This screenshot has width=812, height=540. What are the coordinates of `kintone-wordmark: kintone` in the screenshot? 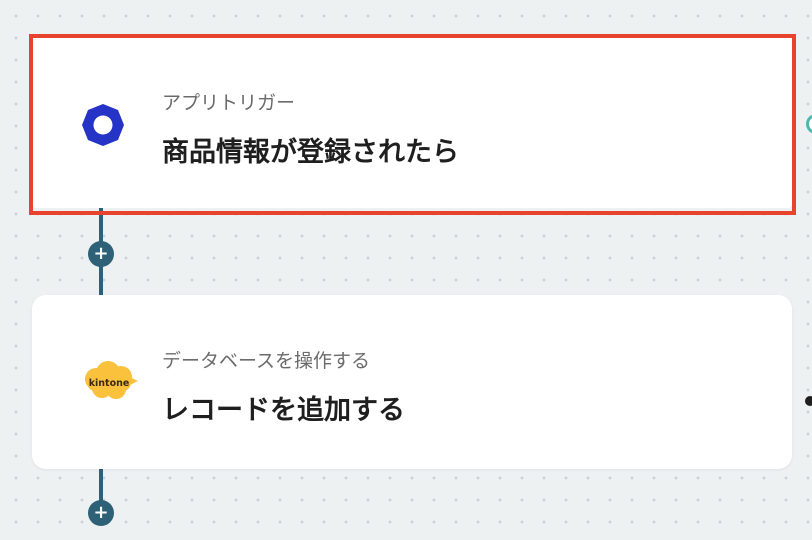 It's located at (109, 383).